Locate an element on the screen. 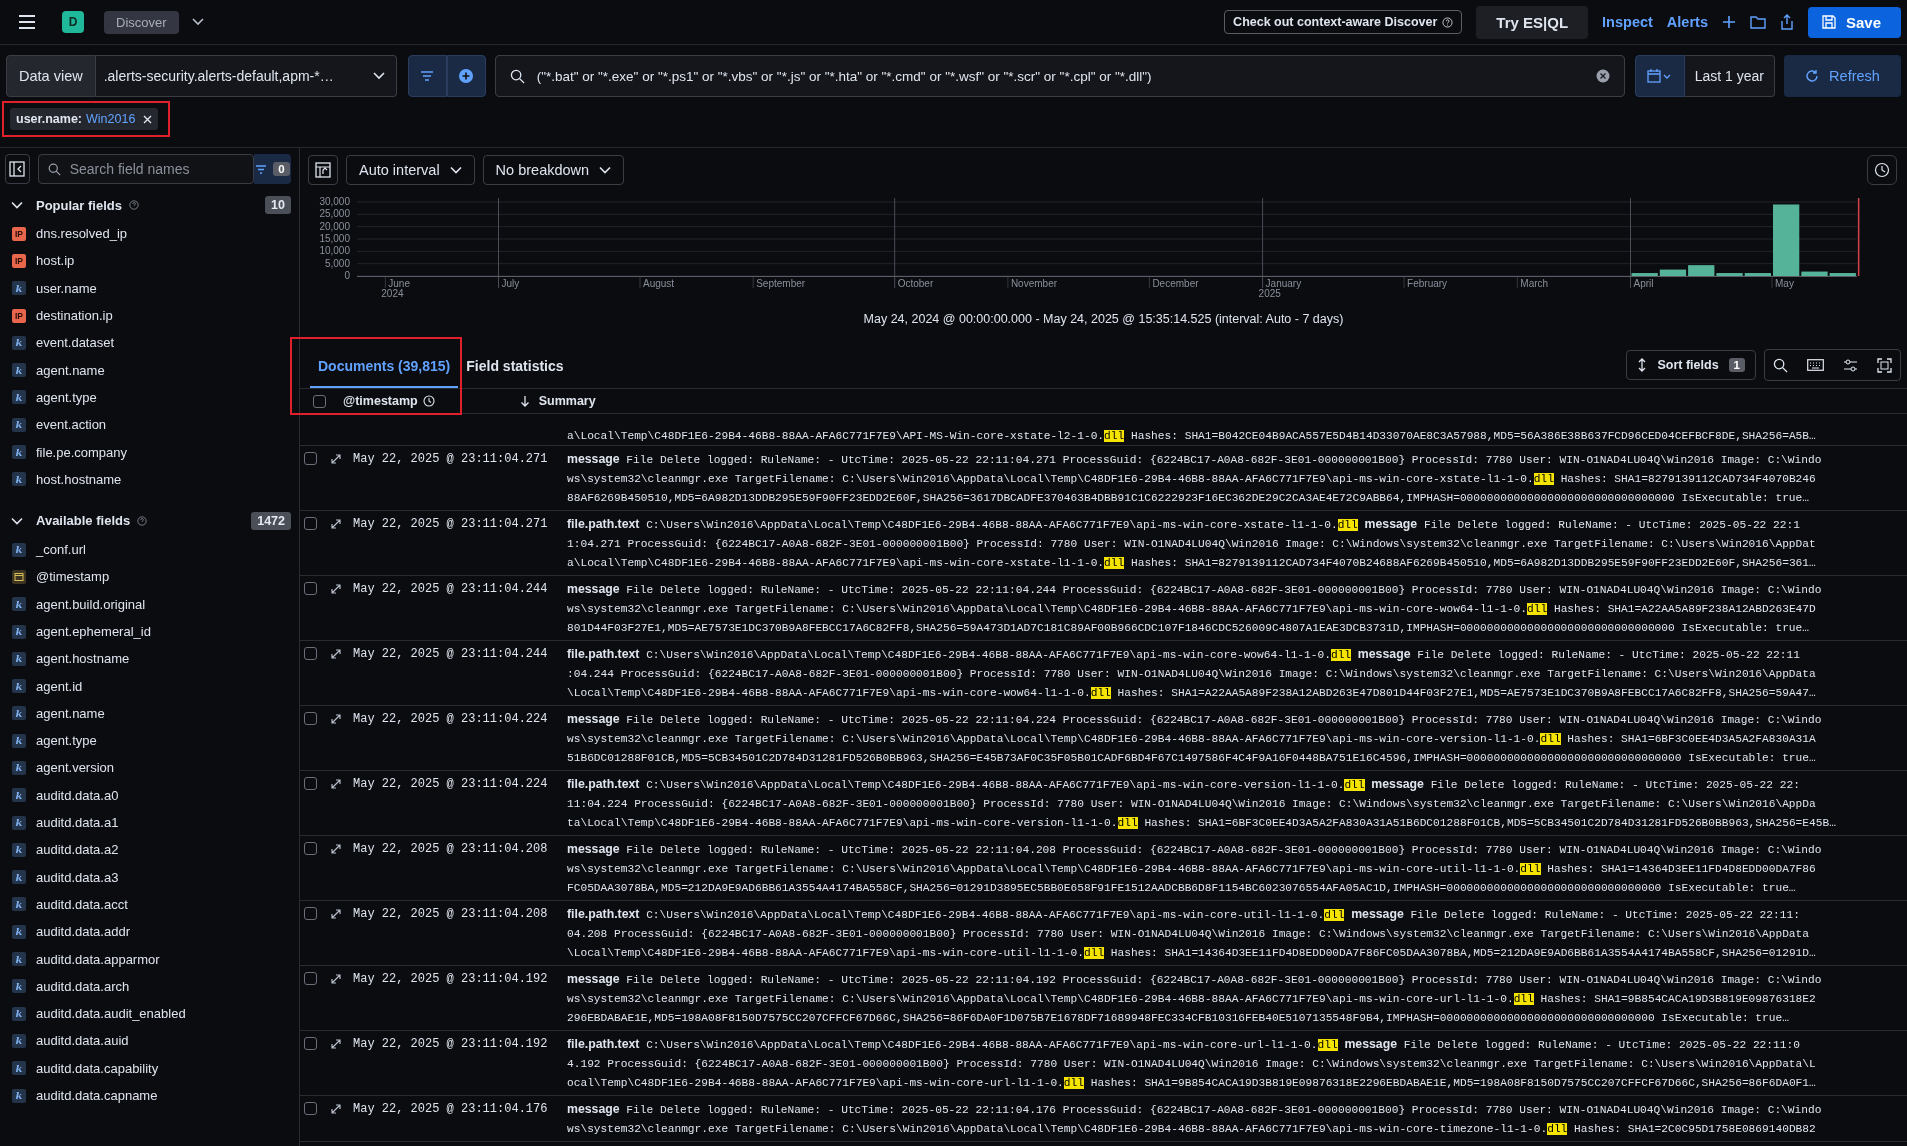 Image resolution: width=1907 pixels, height=1146 pixels. field-name: destination.ip is located at coordinates (74, 316).